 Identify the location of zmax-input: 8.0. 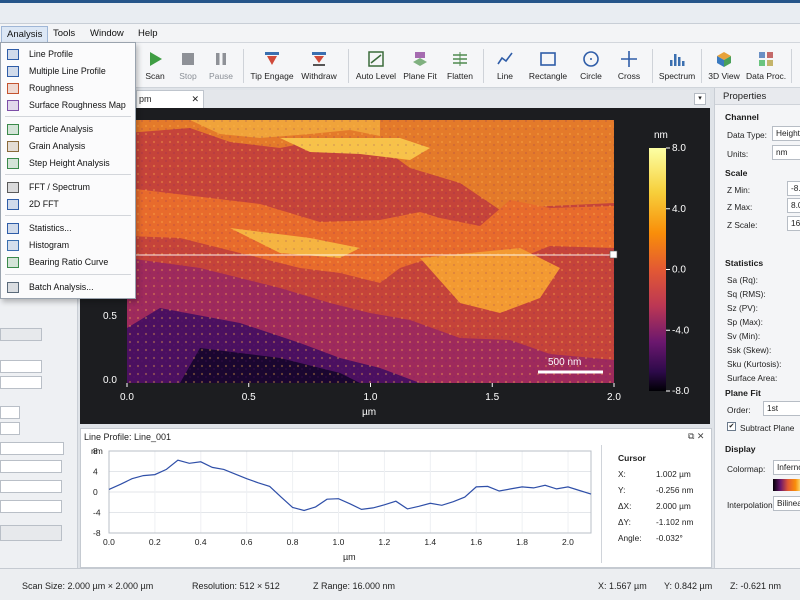
(793, 205).